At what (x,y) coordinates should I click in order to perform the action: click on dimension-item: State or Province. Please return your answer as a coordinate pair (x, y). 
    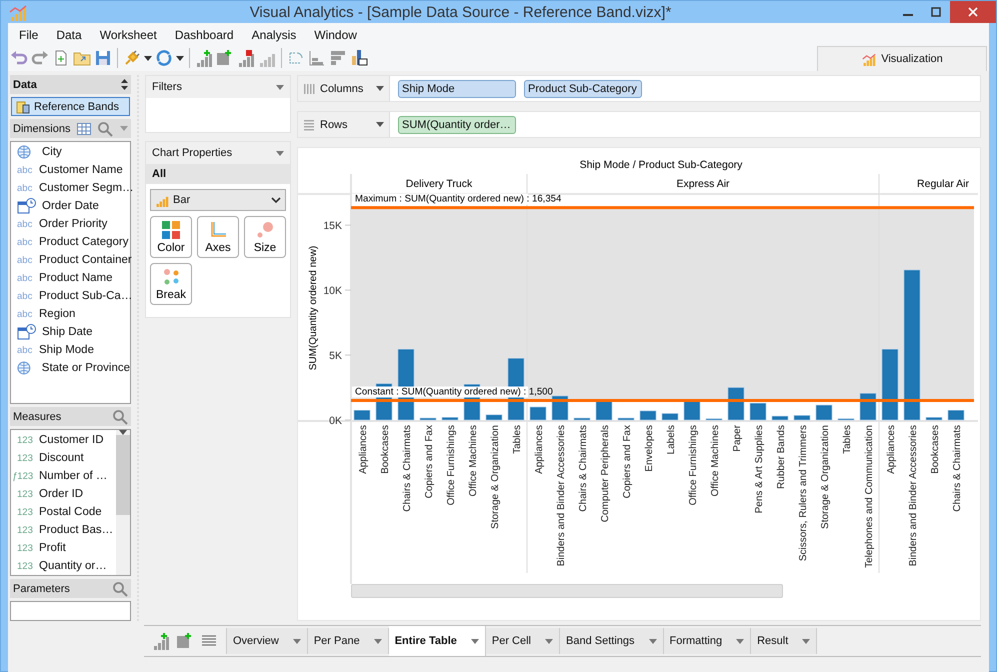
    Looking at the image, I should click on (70, 368).